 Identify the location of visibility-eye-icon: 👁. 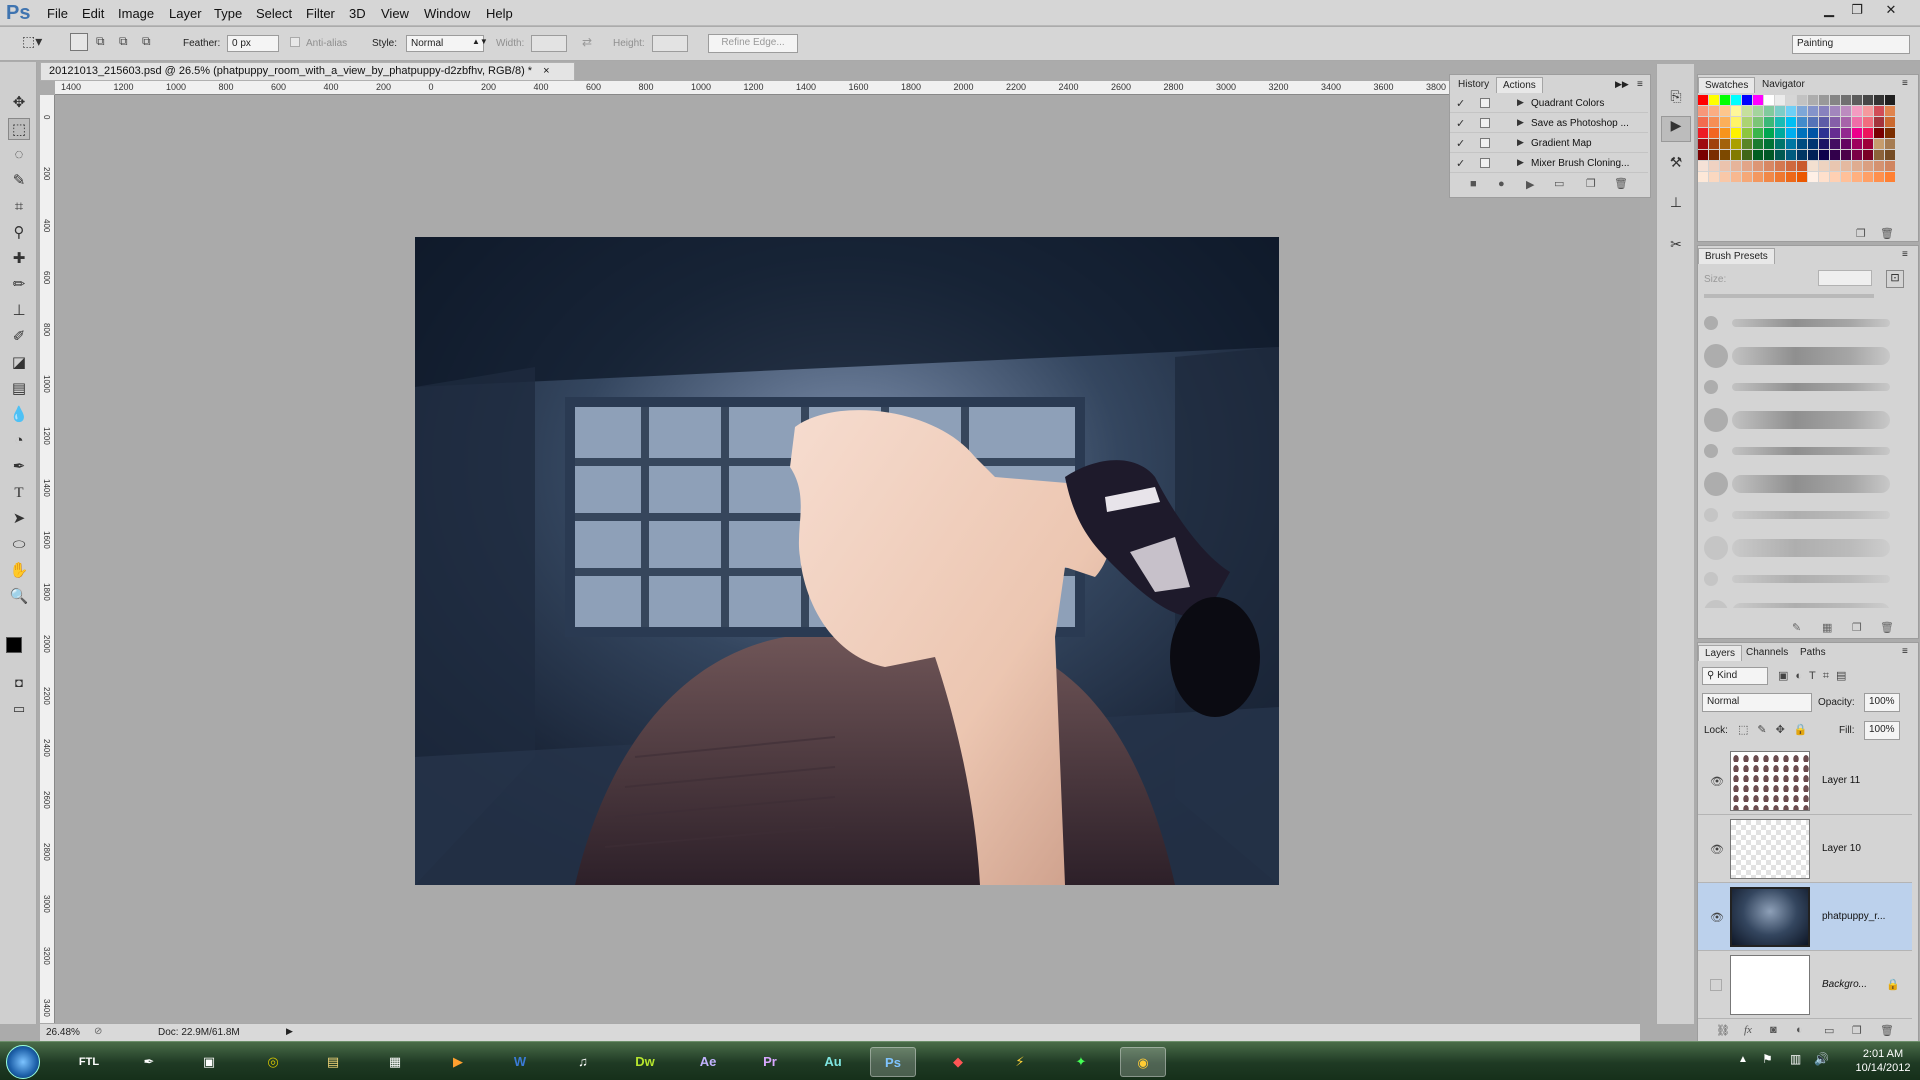
(1717, 849).